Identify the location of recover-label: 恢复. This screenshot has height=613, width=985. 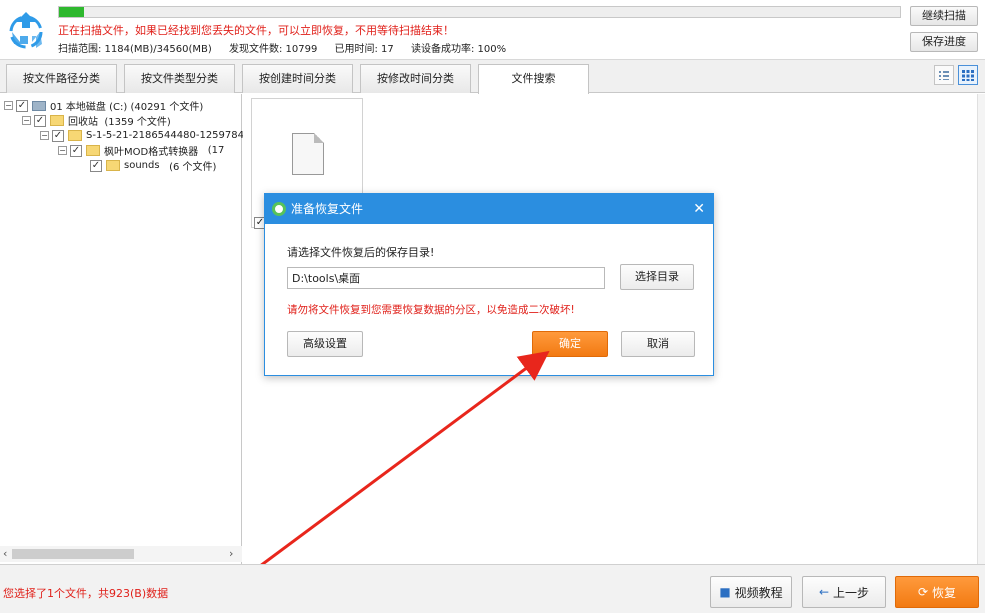
(944, 592).